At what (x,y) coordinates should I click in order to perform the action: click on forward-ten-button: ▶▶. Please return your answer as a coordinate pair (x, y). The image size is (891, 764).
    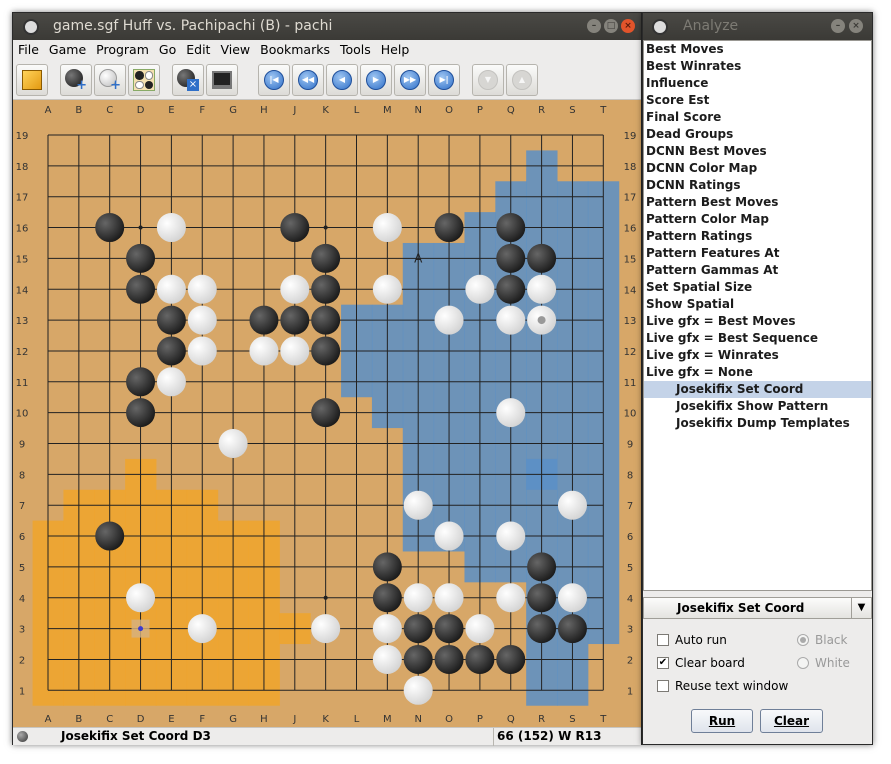
    Looking at the image, I should click on (410, 80).